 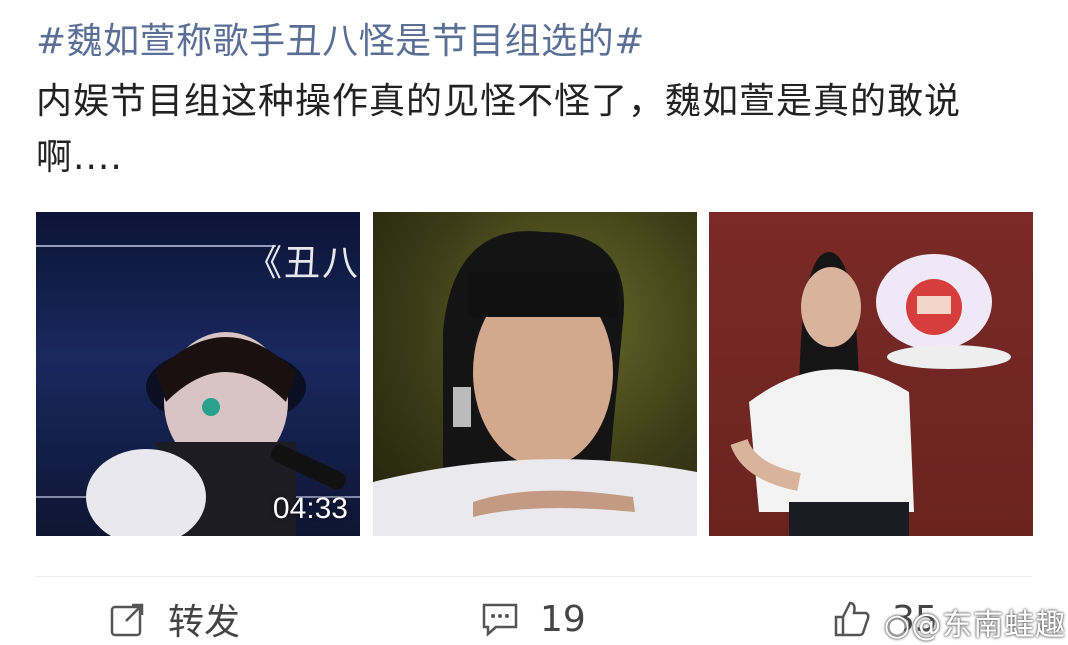 What do you see at coordinates (500, 620) in the screenshot?
I see `comment-icon` at bounding box center [500, 620].